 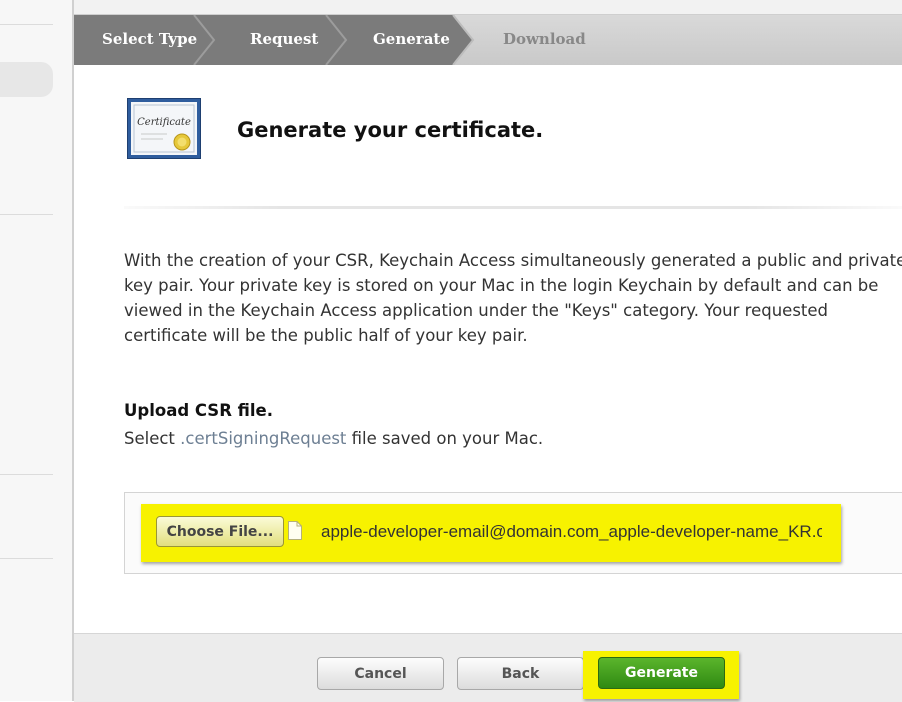 I want to click on file-icon, so click(x=295, y=530).